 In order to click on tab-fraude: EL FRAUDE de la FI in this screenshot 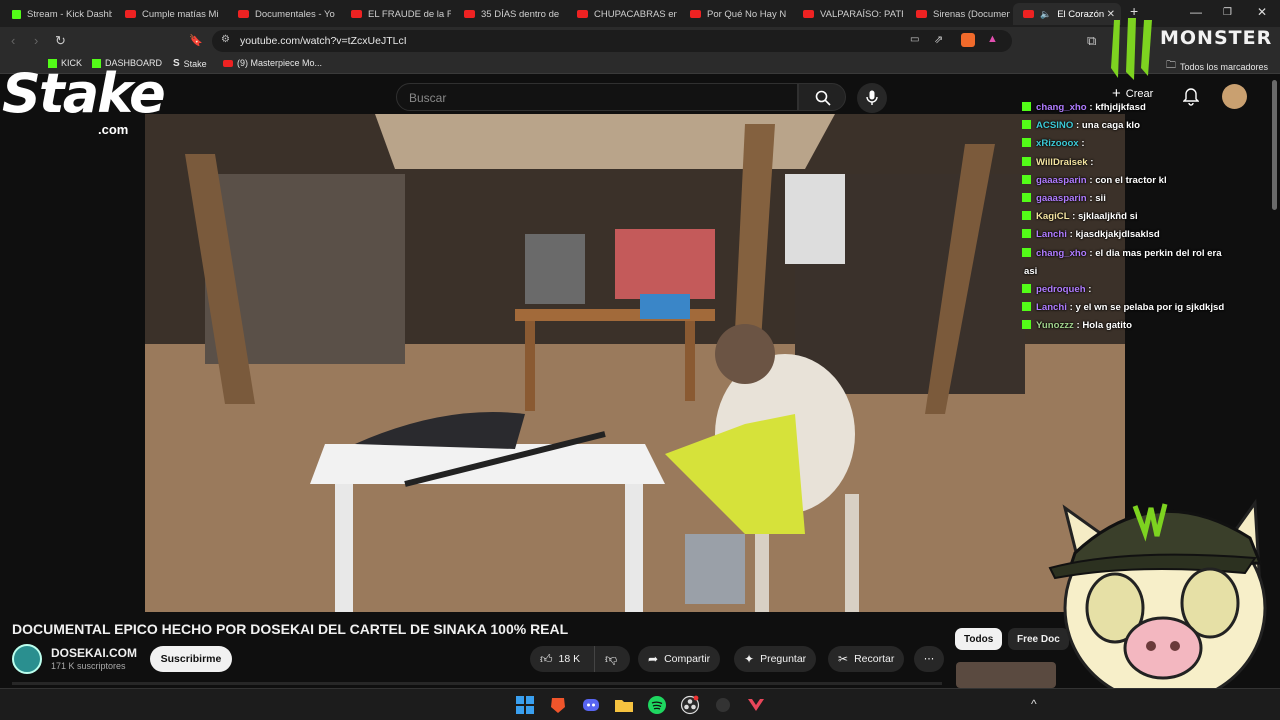, I will do `click(396, 14)`.